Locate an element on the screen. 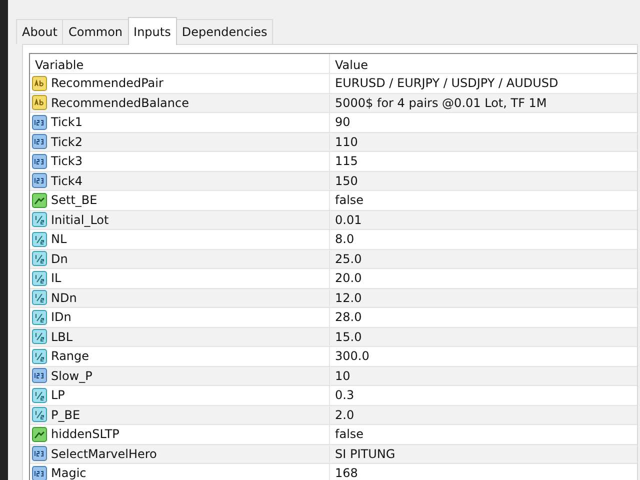  value-cell: 90 is located at coordinates (340, 122).